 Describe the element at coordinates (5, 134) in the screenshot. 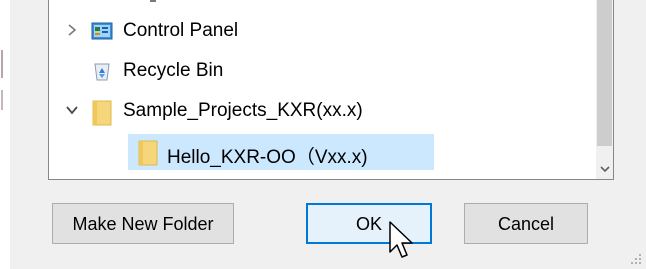

I see `window-edge` at that location.